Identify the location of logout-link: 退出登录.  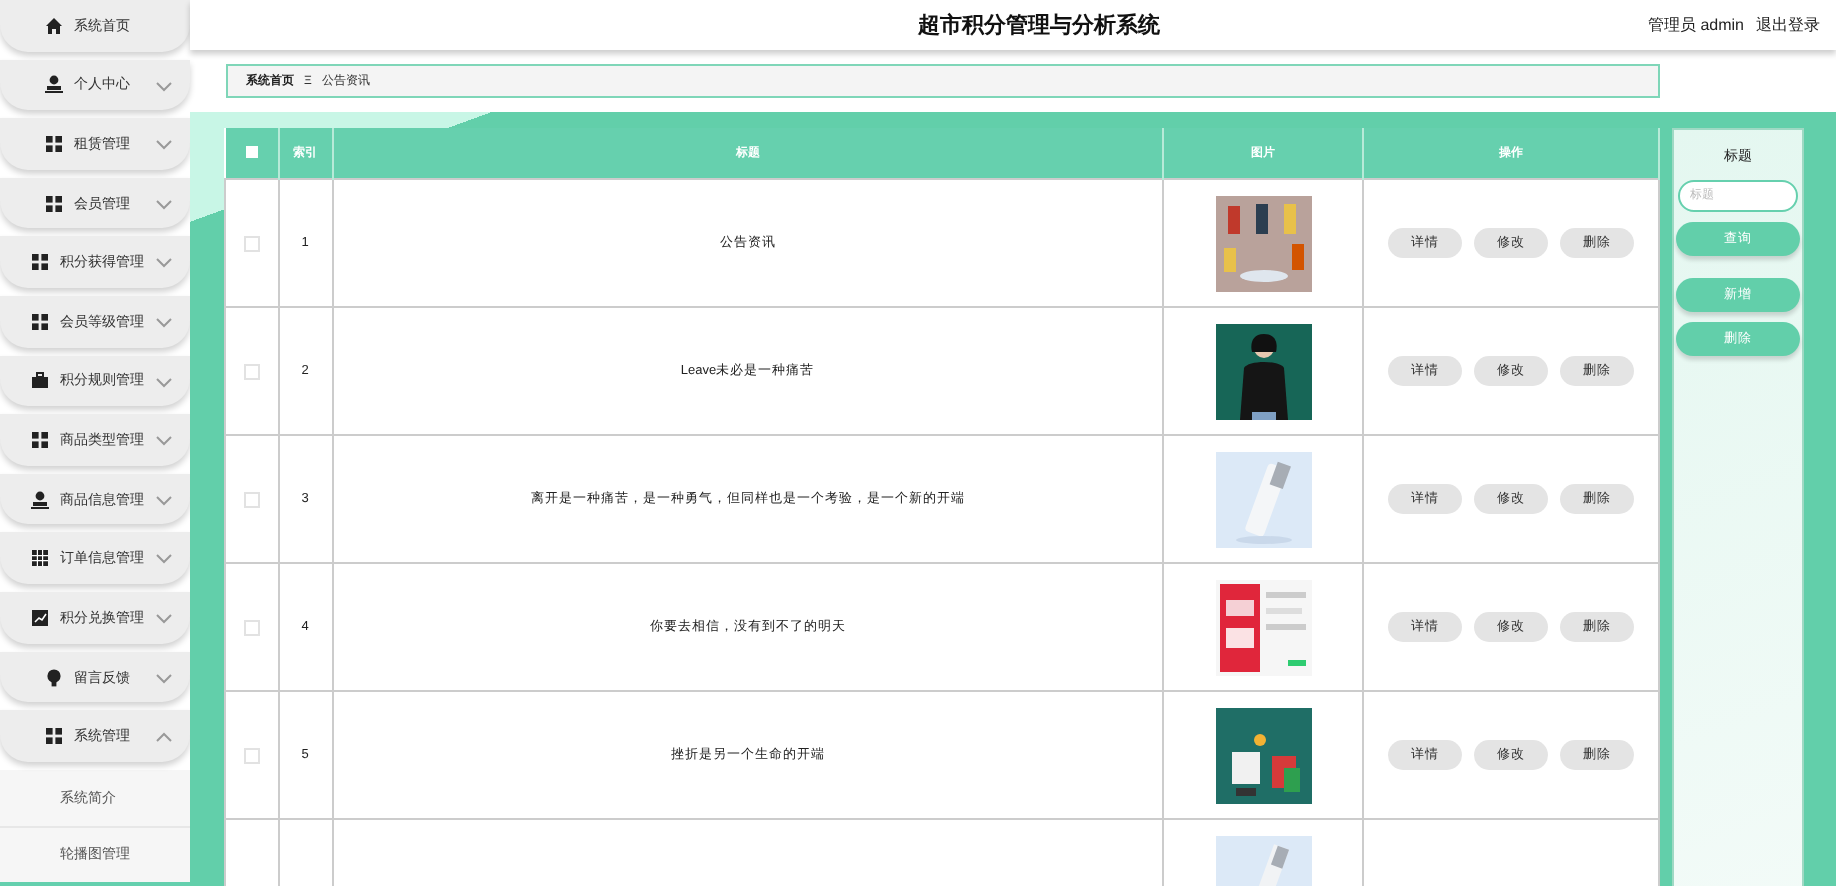
(1788, 25).